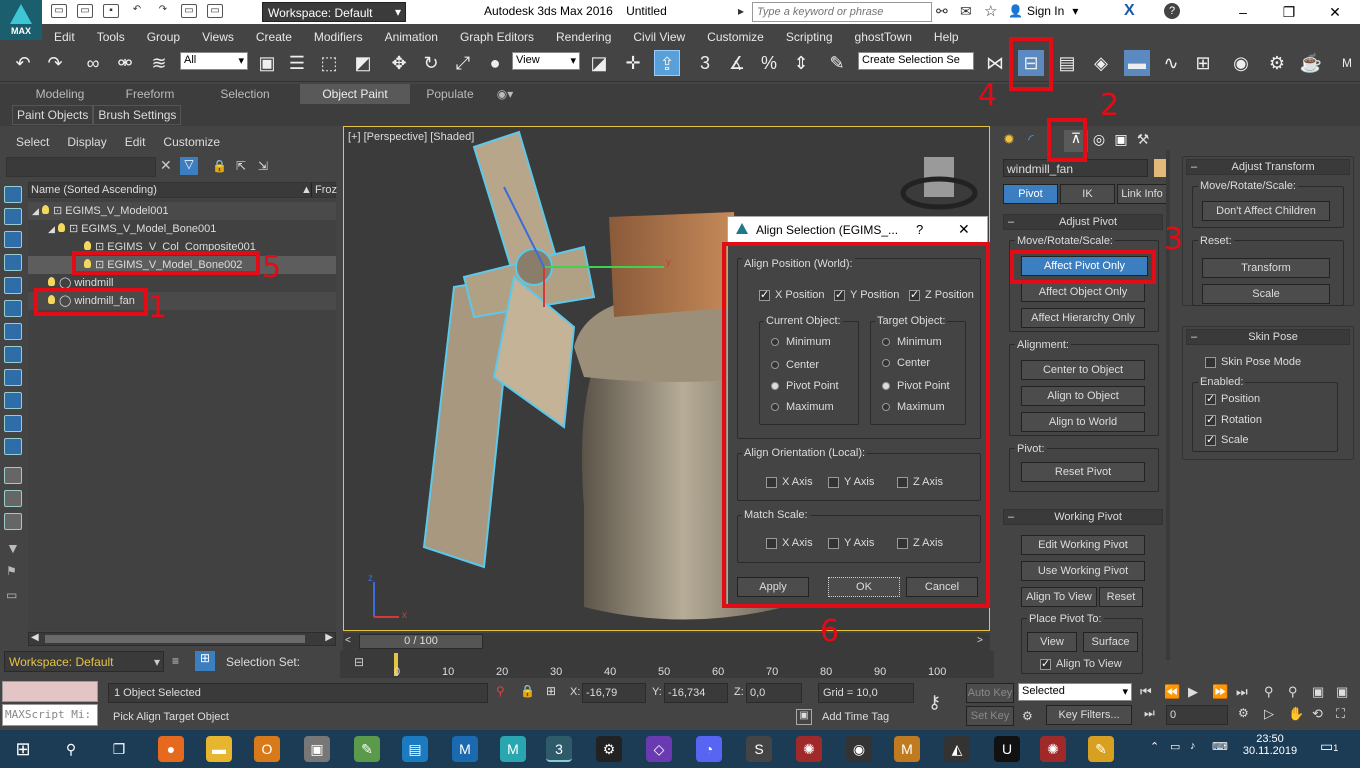  Describe the element at coordinates (1324, 714) in the screenshot. I see `orbit-icon: ⟲` at that location.